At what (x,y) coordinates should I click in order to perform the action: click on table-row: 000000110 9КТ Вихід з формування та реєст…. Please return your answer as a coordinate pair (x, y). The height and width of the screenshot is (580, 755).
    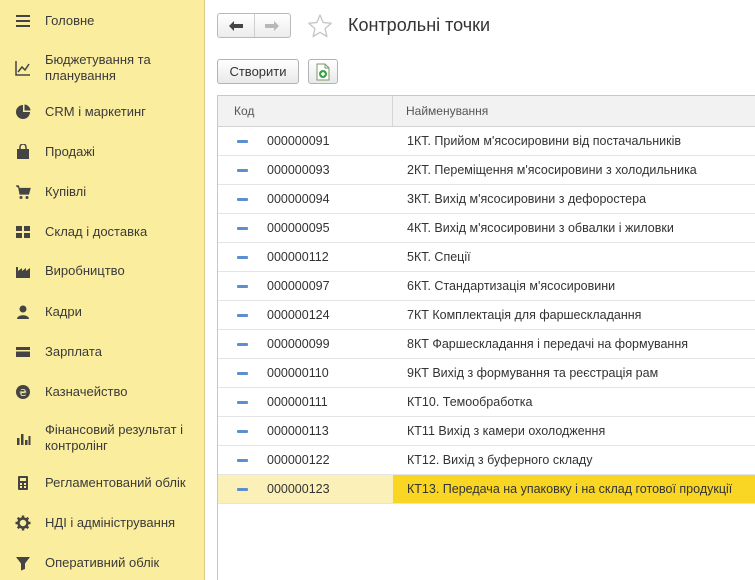
    Looking at the image, I should click on (486, 373).